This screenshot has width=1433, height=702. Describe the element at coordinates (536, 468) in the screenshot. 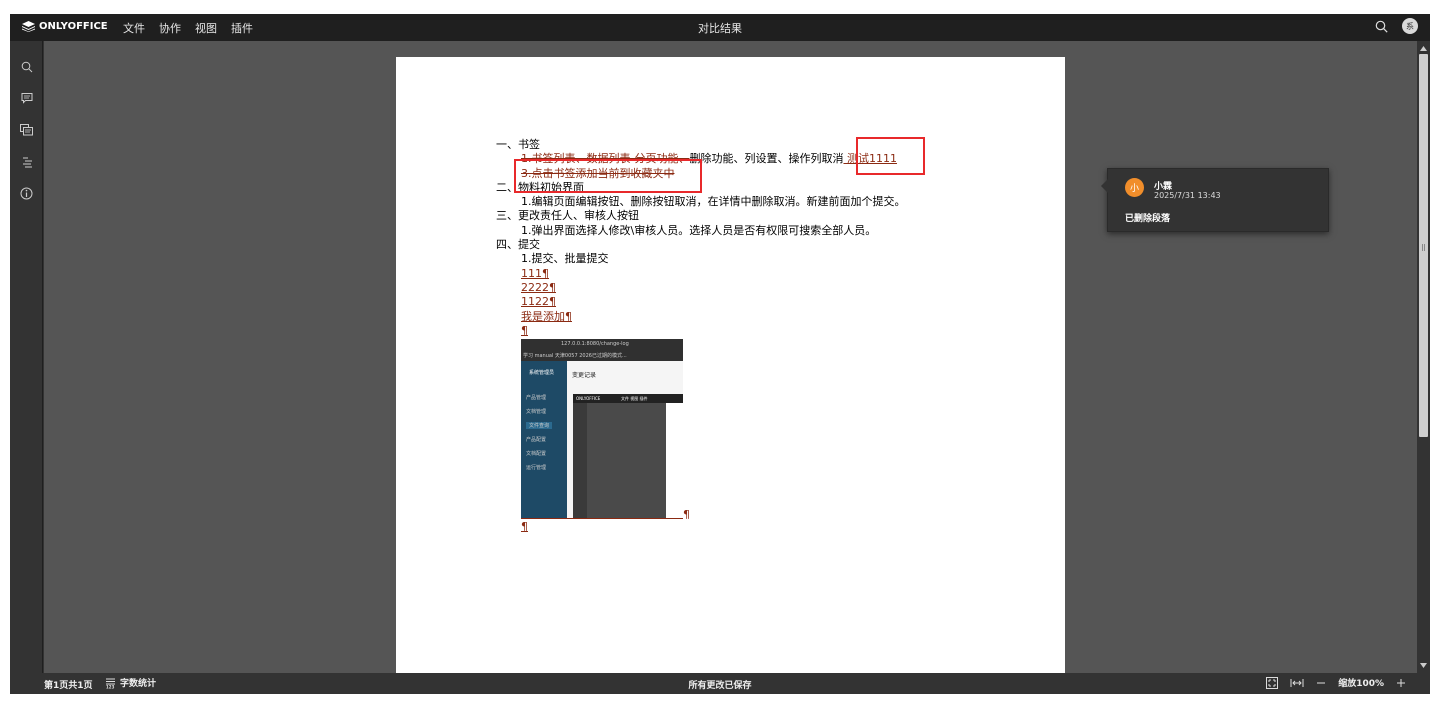

I see `embedded-sidebar-item: 运行管理` at that location.